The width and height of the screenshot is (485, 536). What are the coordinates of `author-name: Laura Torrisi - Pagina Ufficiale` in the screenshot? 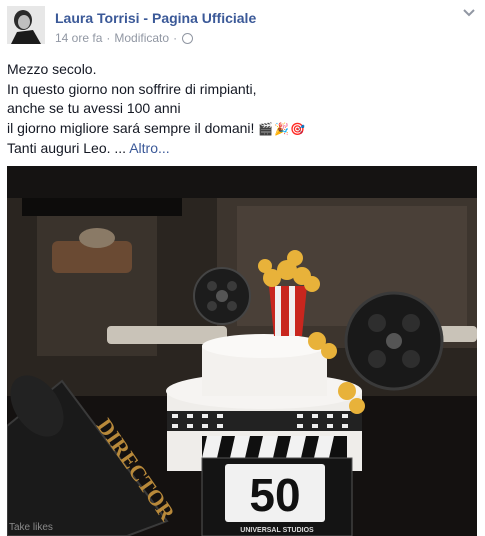 It's located at (155, 18).